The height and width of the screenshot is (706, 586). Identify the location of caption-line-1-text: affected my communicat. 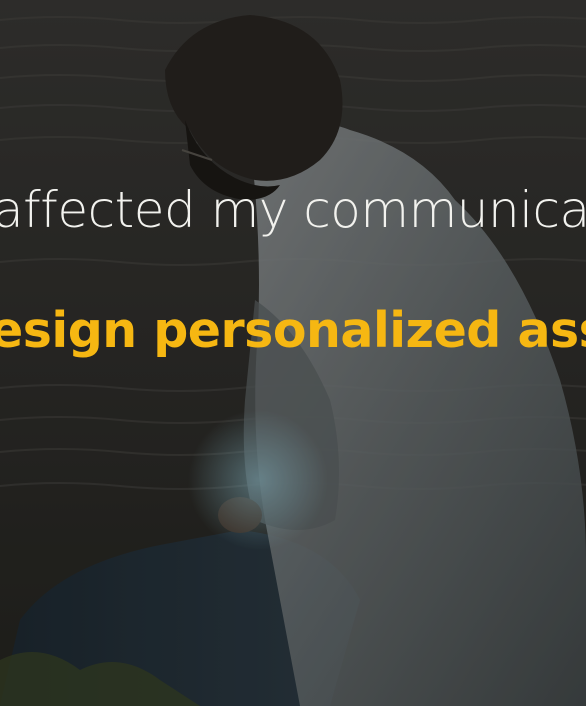
(293, 210).